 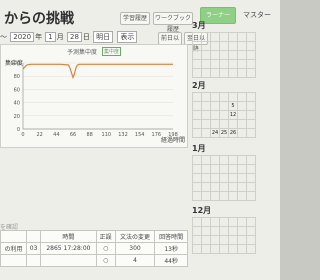 I want to click on day-select: 28, so click(x=74, y=37).